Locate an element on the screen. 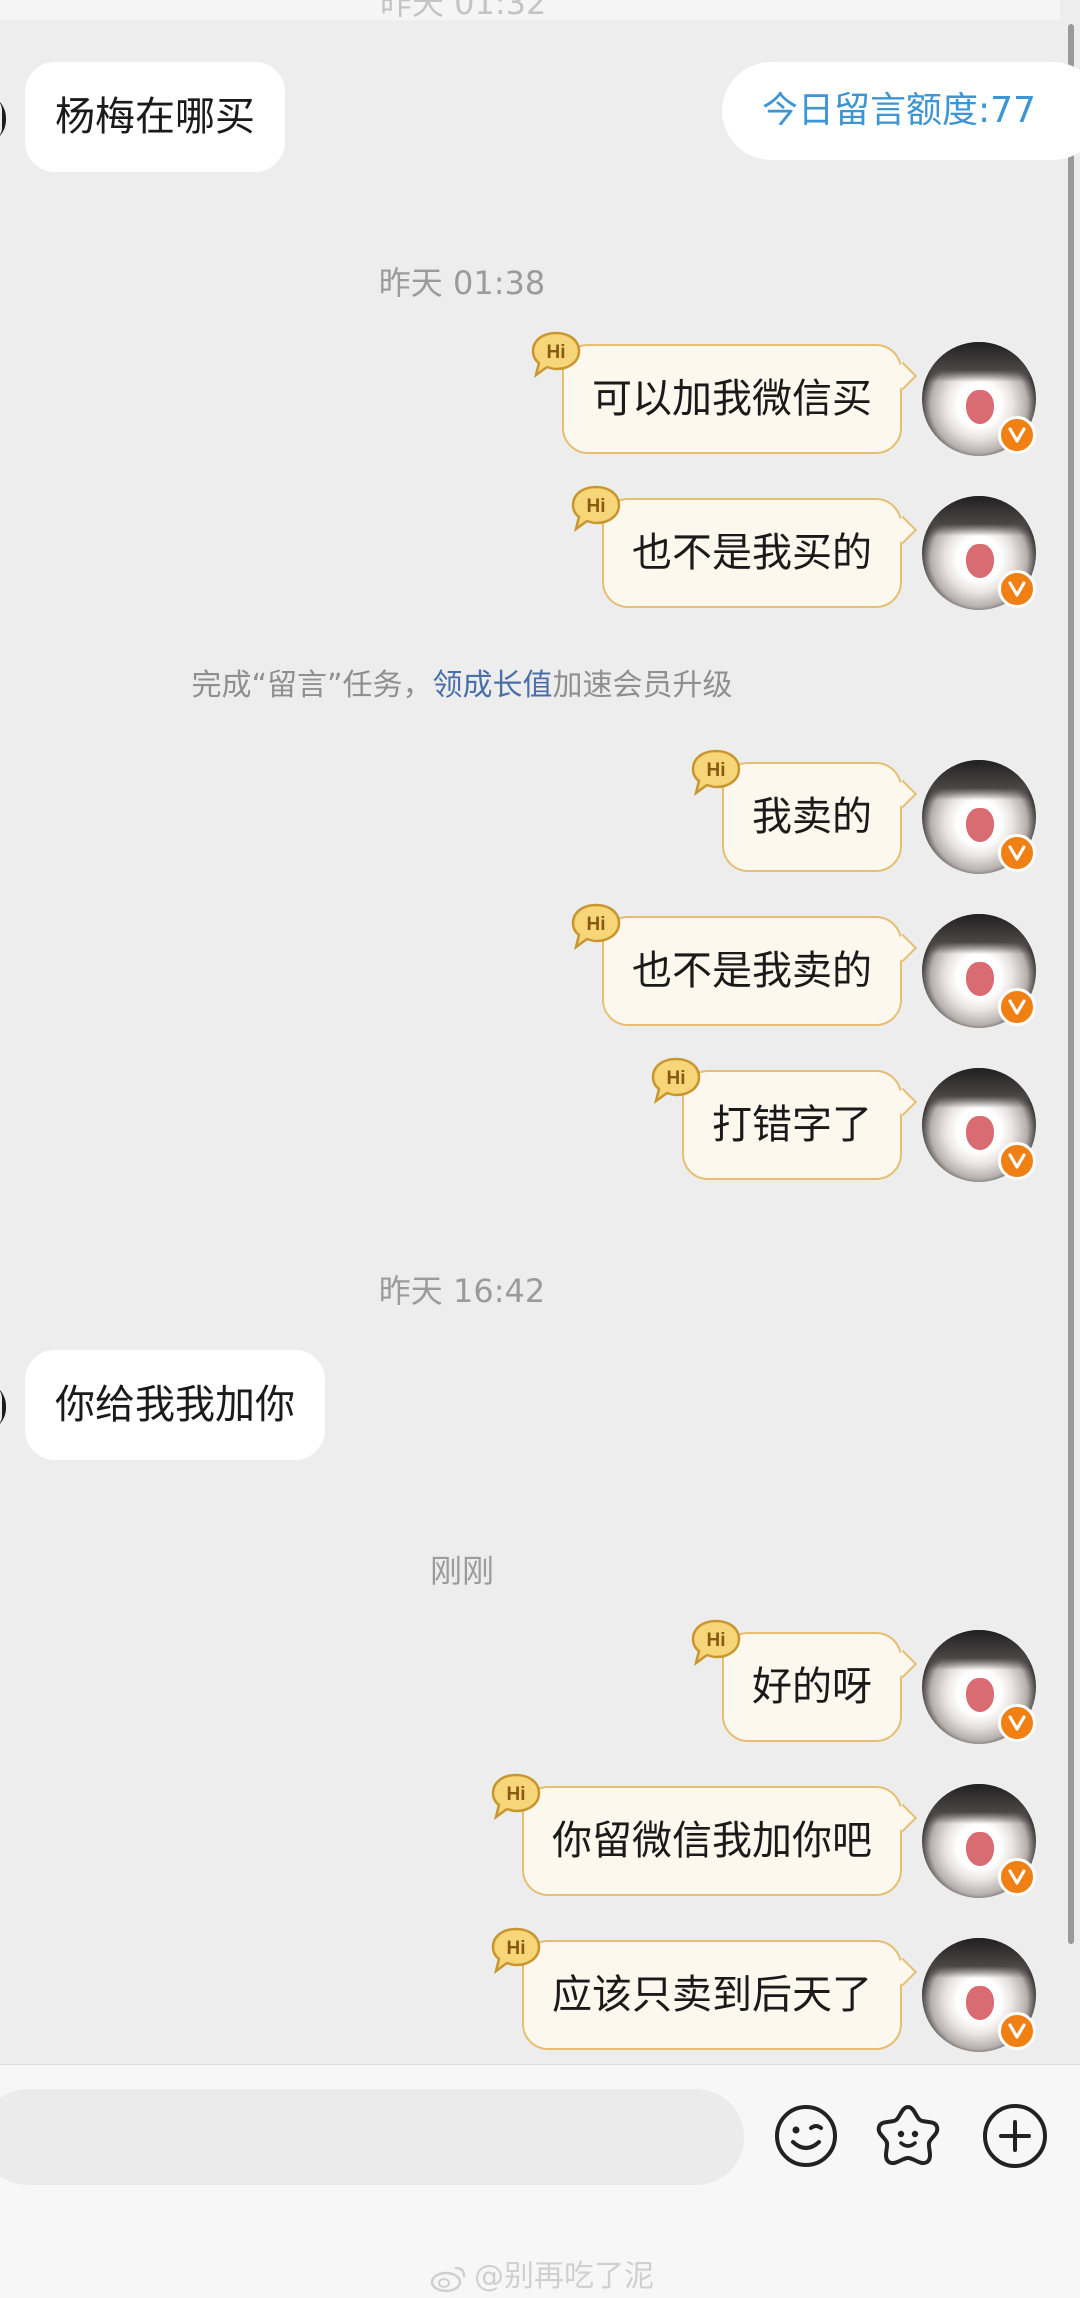  timestamp: 昨天 01:38 is located at coordinates (462, 283).